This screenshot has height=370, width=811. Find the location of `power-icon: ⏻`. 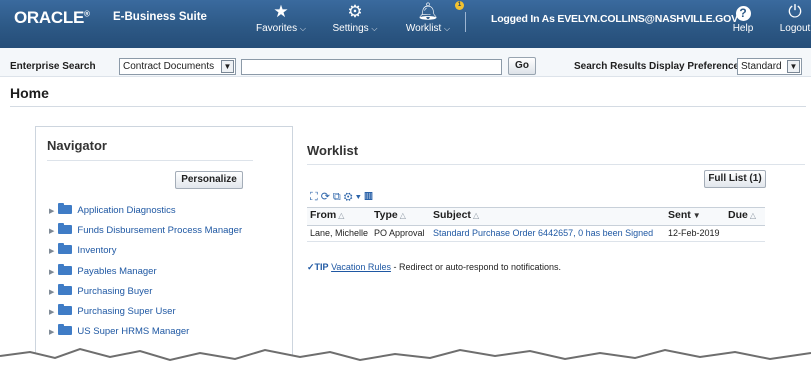

power-icon: ⏻ is located at coordinates (795, 11).